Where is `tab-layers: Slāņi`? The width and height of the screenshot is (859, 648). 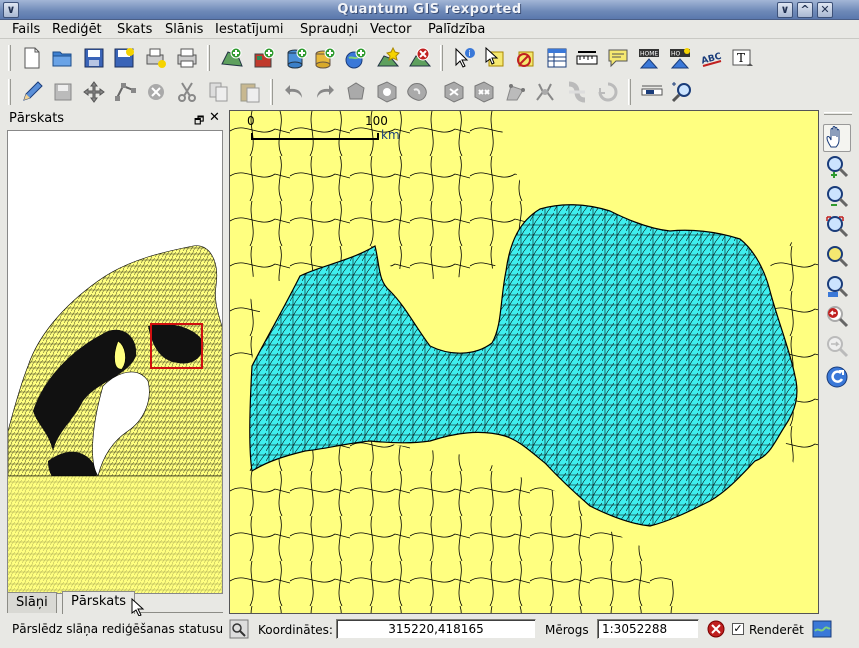
tab-layers: Slāņi is located at coordinates (32, 602).